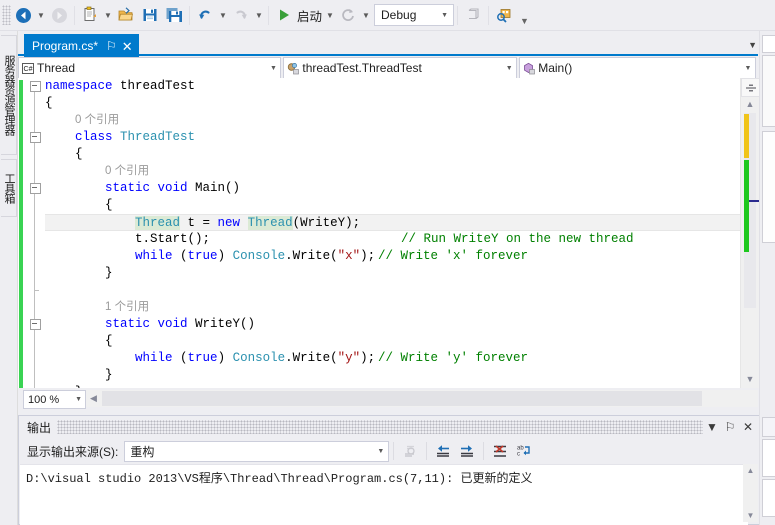 This screenshot has height=525, width=775. What do you see at coordinates (768, 91) in the screenshot?
I see `right-panel-body-sliver` at bounding box center [768, 91].